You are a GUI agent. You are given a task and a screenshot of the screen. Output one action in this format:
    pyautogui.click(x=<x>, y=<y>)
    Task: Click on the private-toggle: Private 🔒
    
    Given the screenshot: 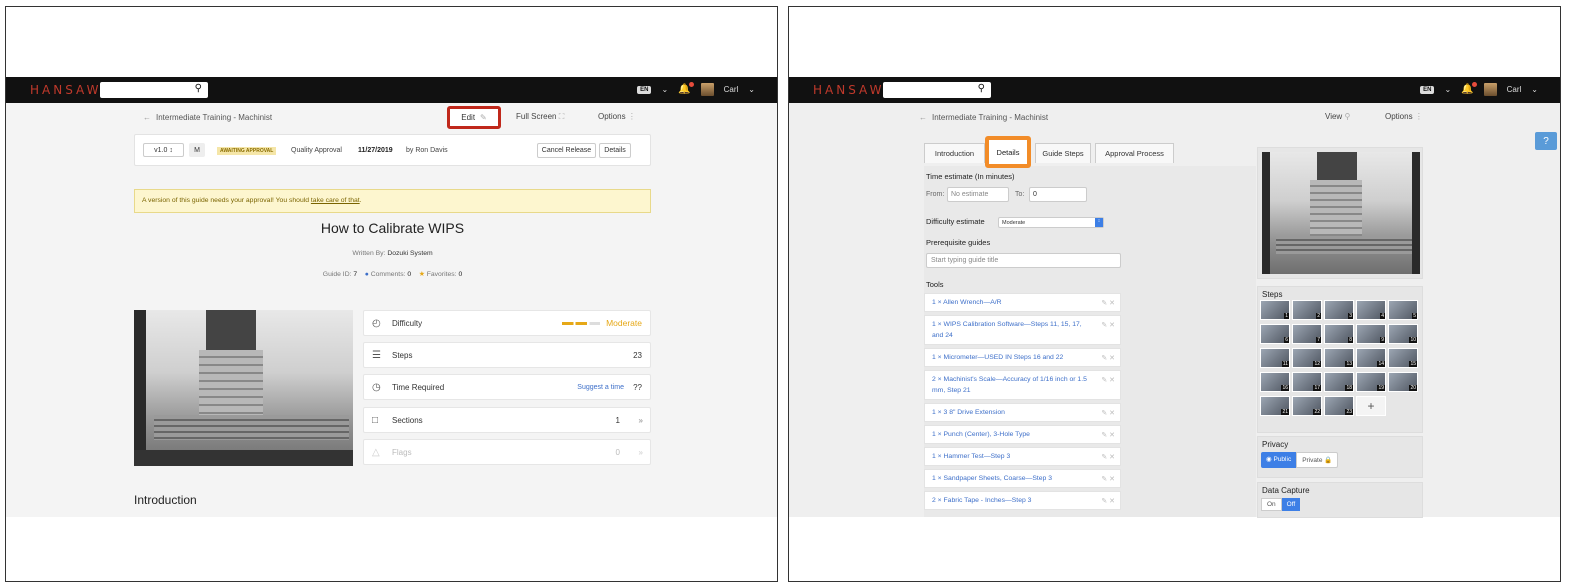 What is the action you would take?
    pyautogui.click(x=1317, y=460)
    